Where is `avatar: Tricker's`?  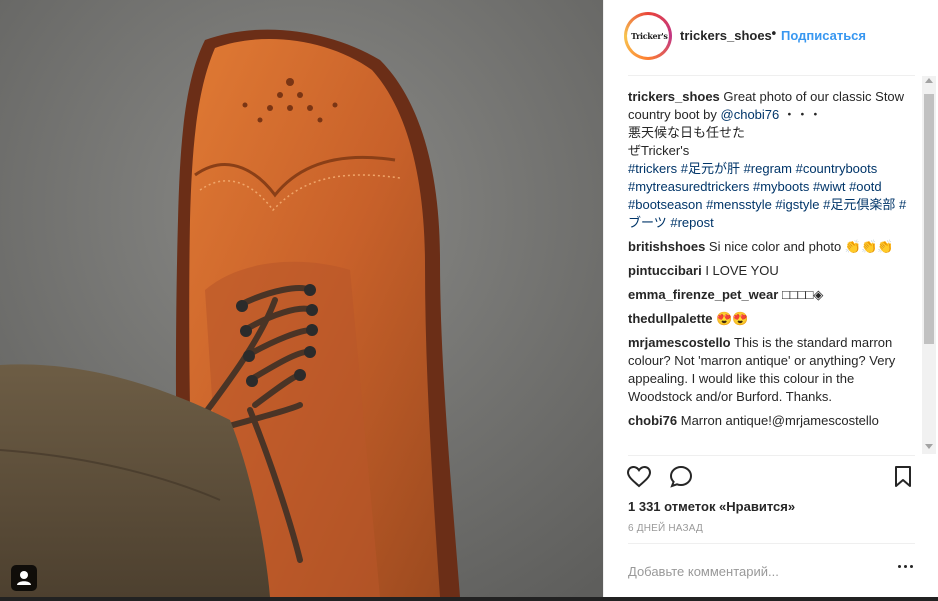
avatar: Tricker's is located at coordinates (648, 36).